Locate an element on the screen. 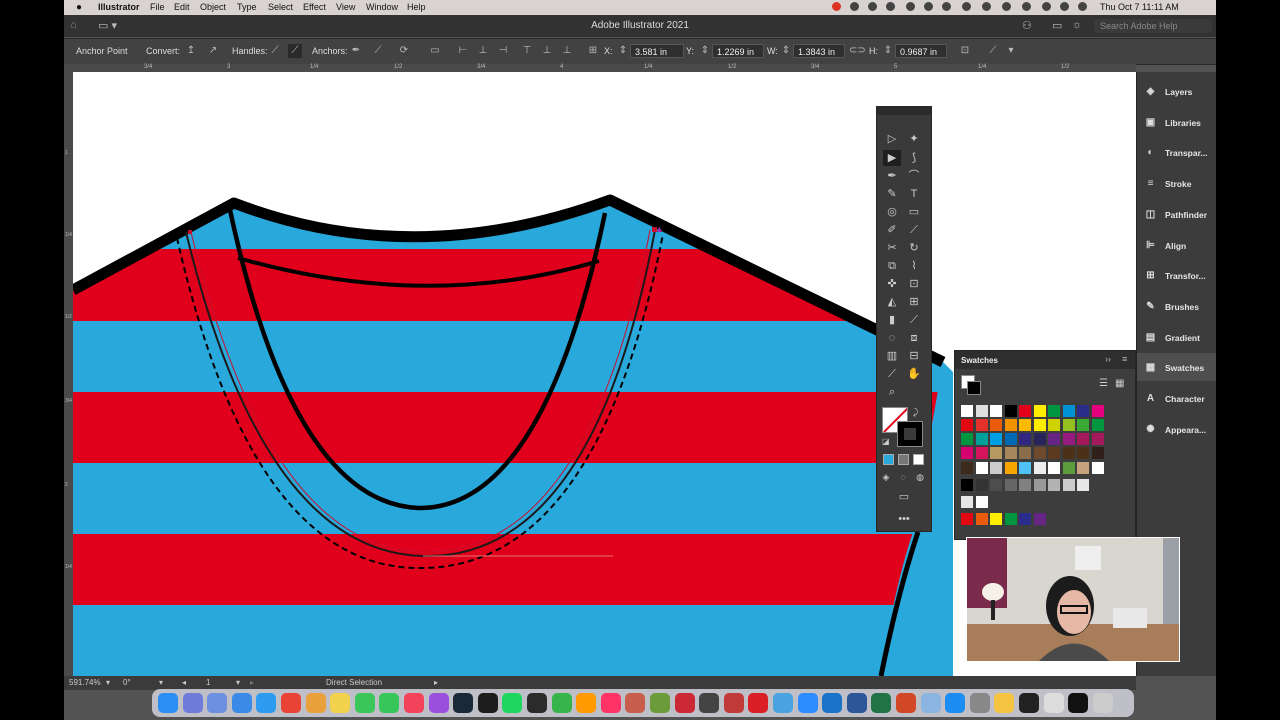  user-icon is located at coordinates (966, 6).